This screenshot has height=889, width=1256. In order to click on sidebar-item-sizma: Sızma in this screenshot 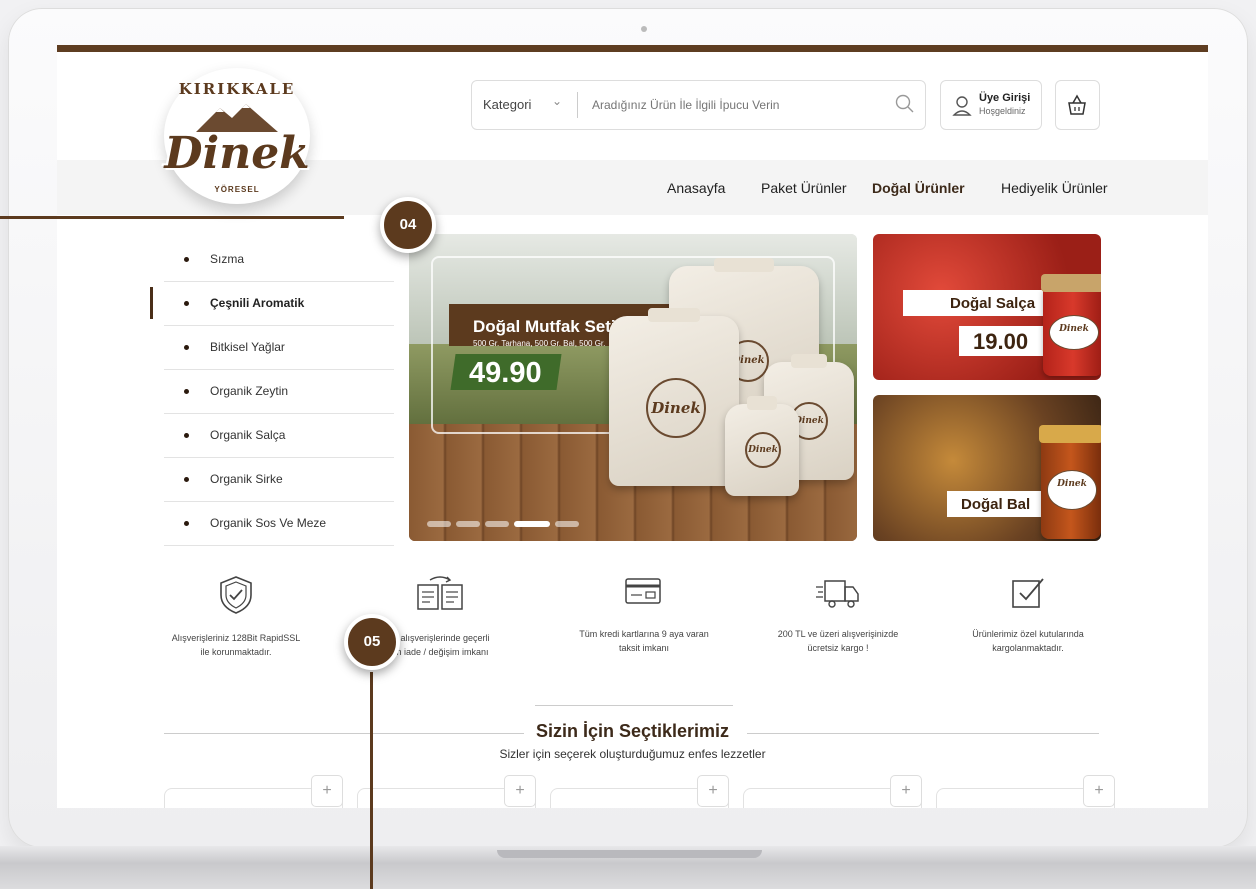, I will do `click(279, 260)`.